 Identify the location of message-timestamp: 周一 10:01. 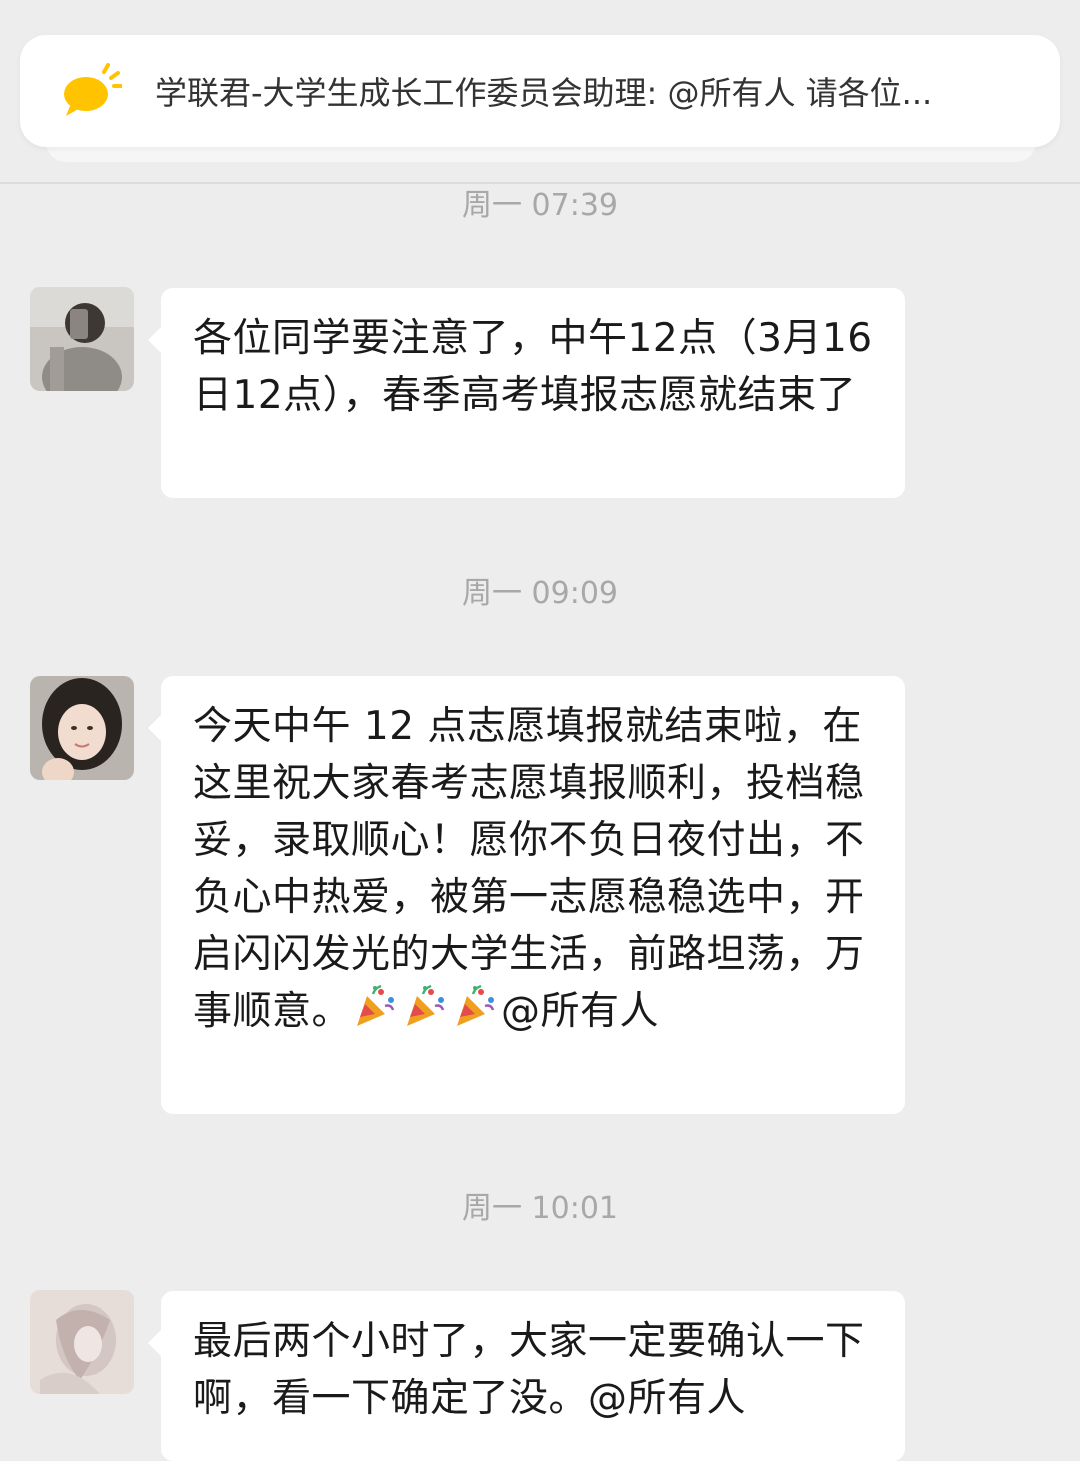
(540, 1208).